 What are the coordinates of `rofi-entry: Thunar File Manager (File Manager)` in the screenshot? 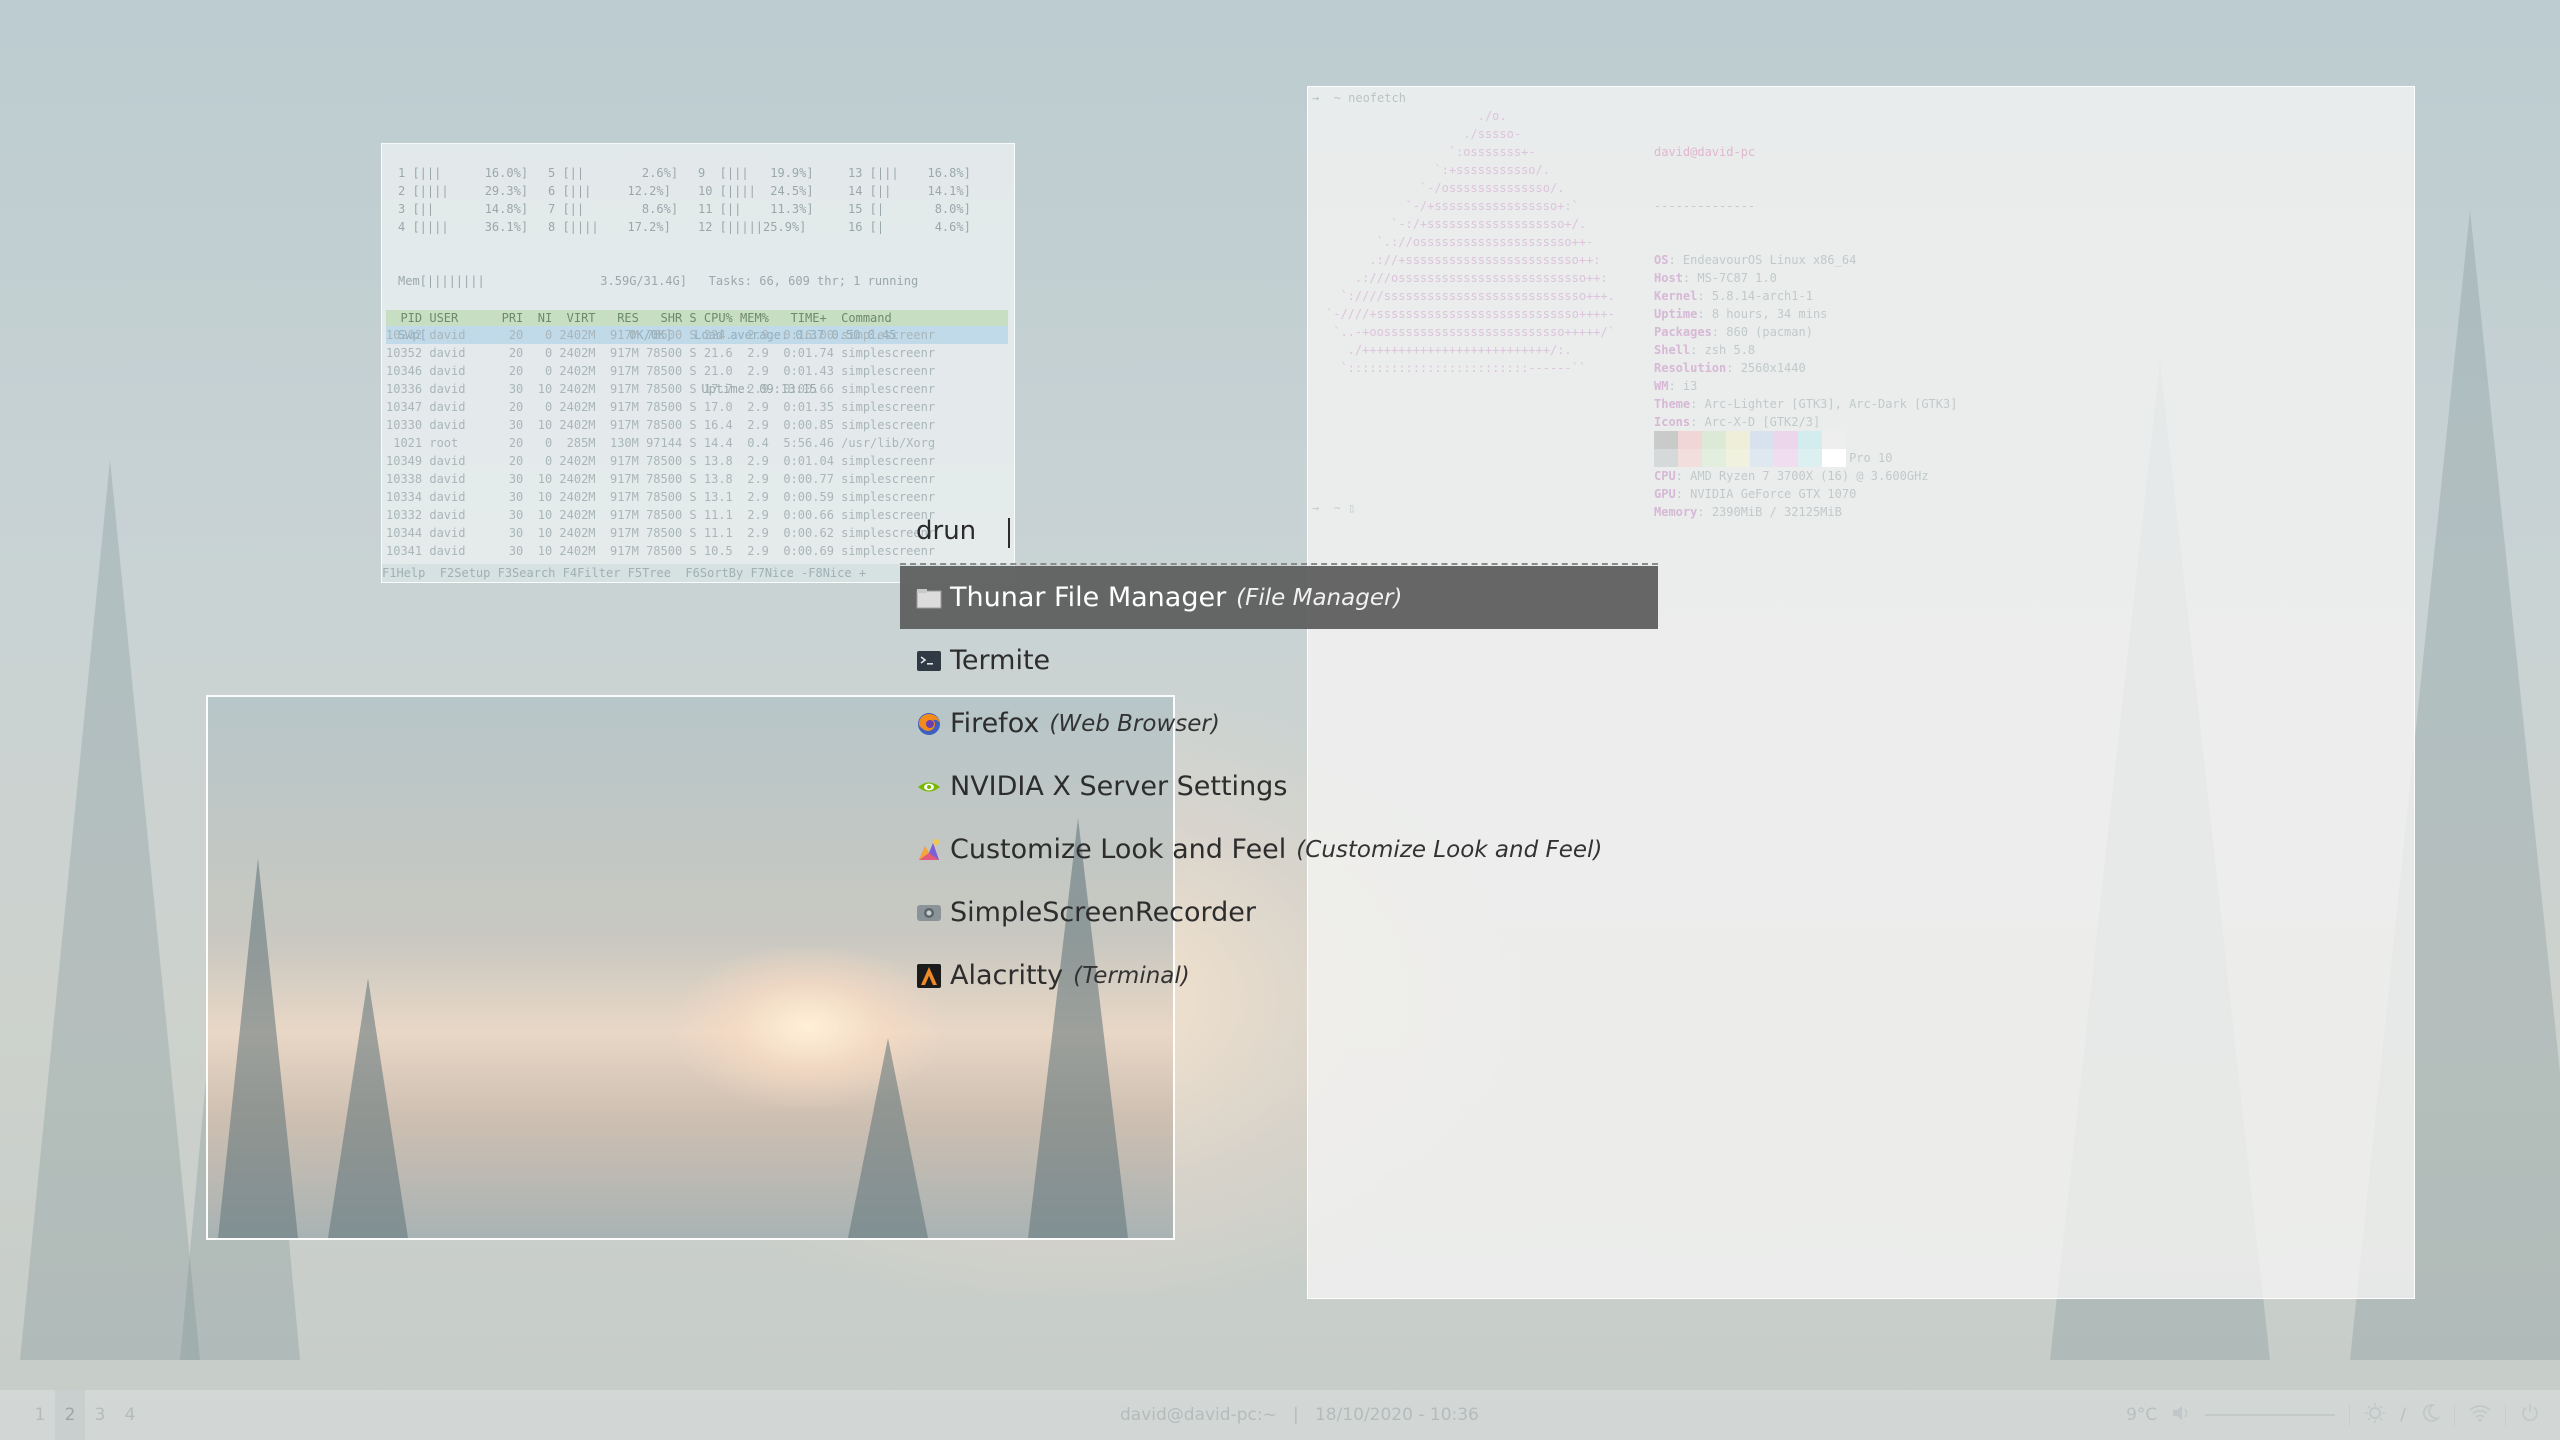 It's located at (1279, 597).